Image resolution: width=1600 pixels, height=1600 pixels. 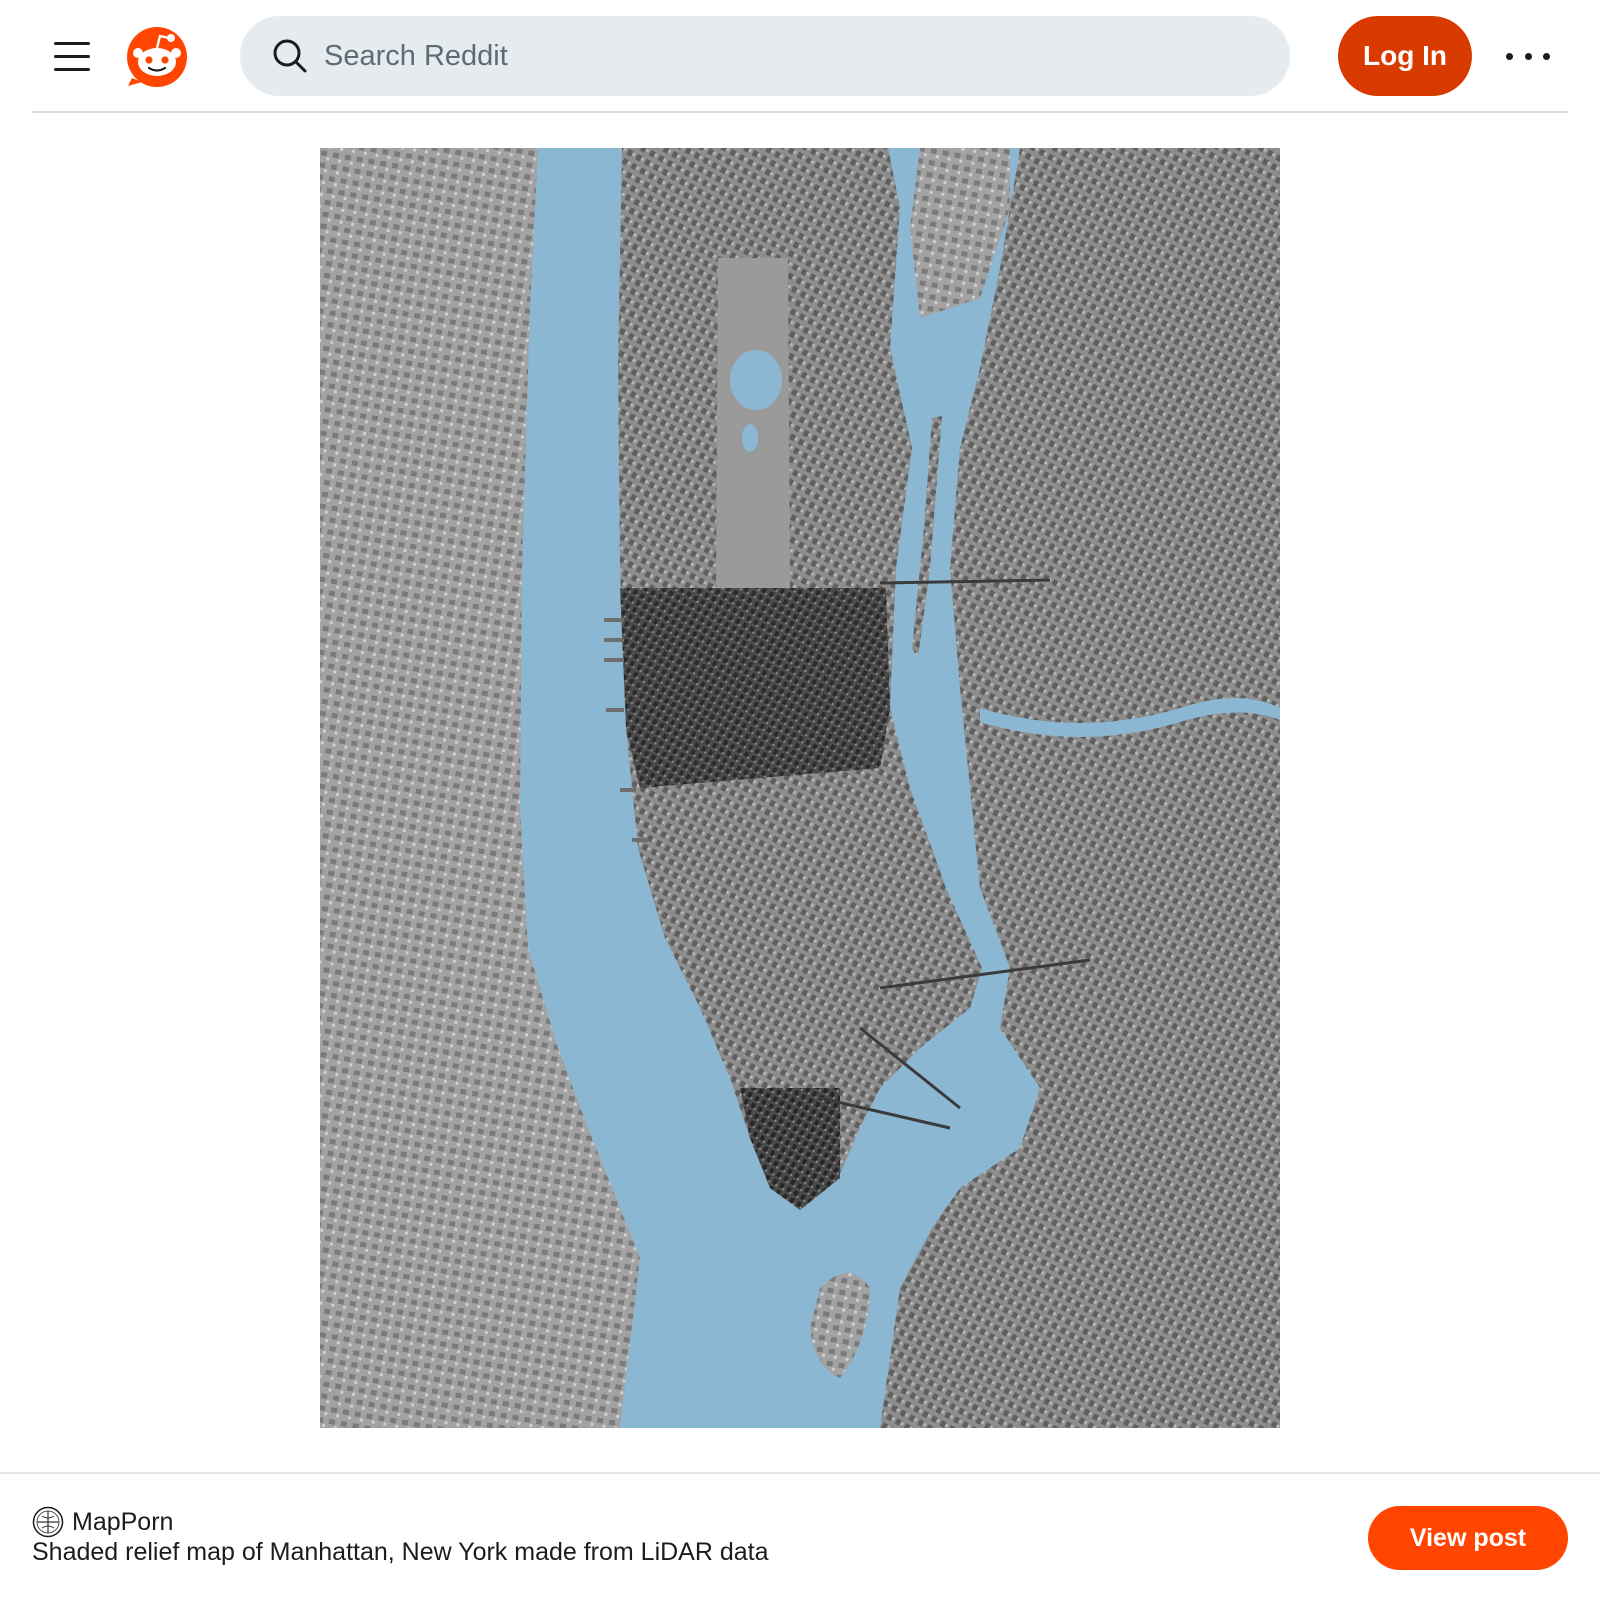 I want to click on header-divider, so click(x=800, y=112).